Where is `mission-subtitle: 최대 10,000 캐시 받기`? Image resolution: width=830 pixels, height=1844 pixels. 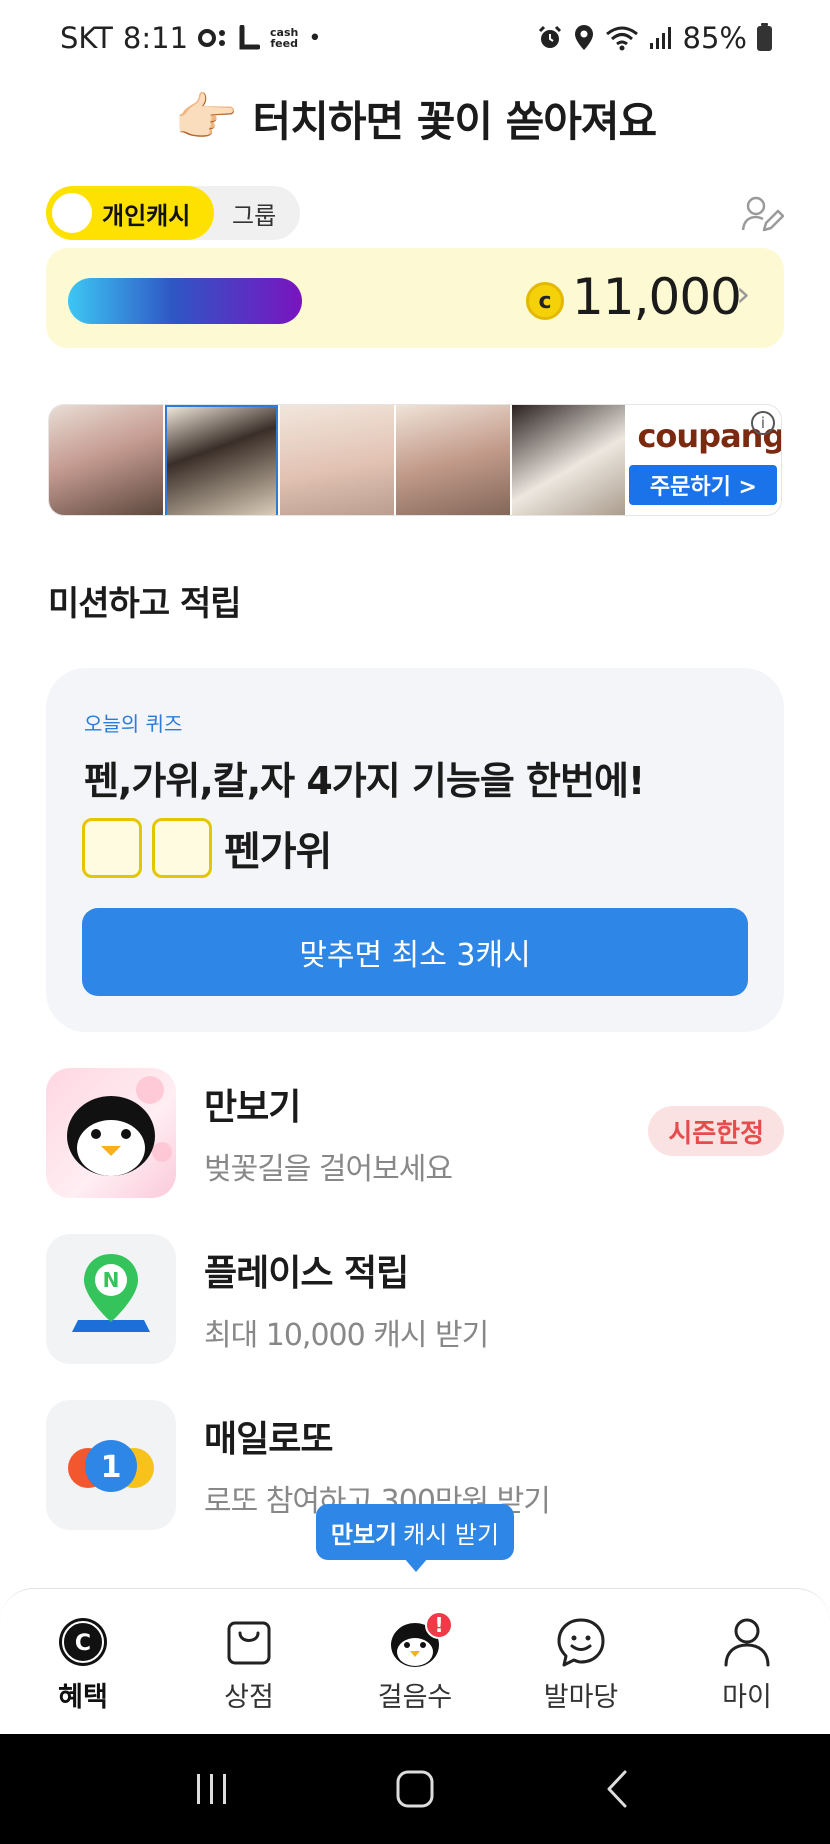
mission-subtitle: 최대 10,000 캐시 받기 is located at coordinates (346, 1335).